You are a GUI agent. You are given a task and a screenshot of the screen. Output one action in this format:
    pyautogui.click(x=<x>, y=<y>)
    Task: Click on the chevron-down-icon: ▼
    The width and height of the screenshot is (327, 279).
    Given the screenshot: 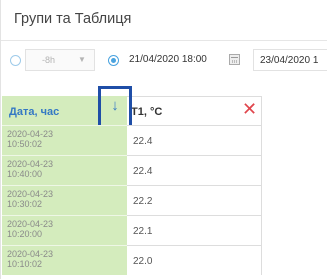 What is the action you would take?
    pyautogui.click(x=82, y=59)
    